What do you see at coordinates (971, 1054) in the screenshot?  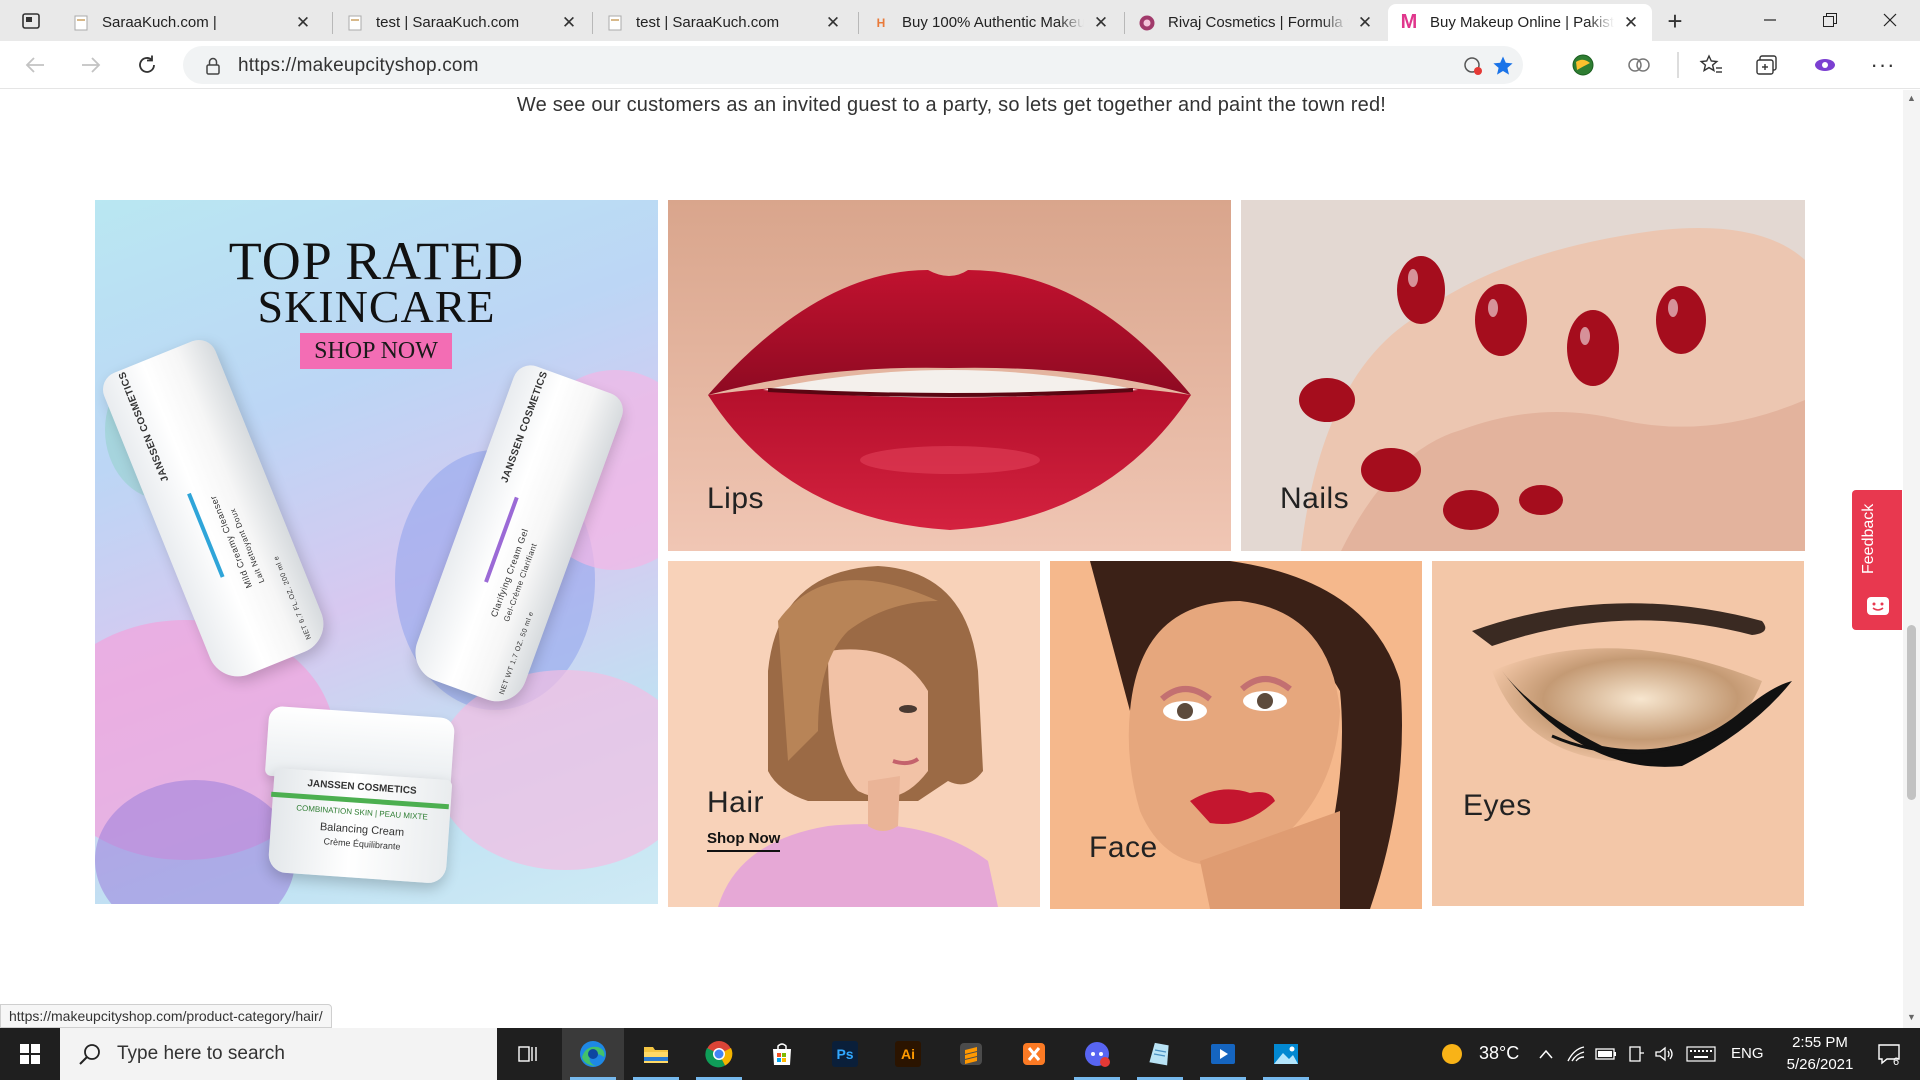 I see `sublime-text-icon` at bounding box center [971, 1054].